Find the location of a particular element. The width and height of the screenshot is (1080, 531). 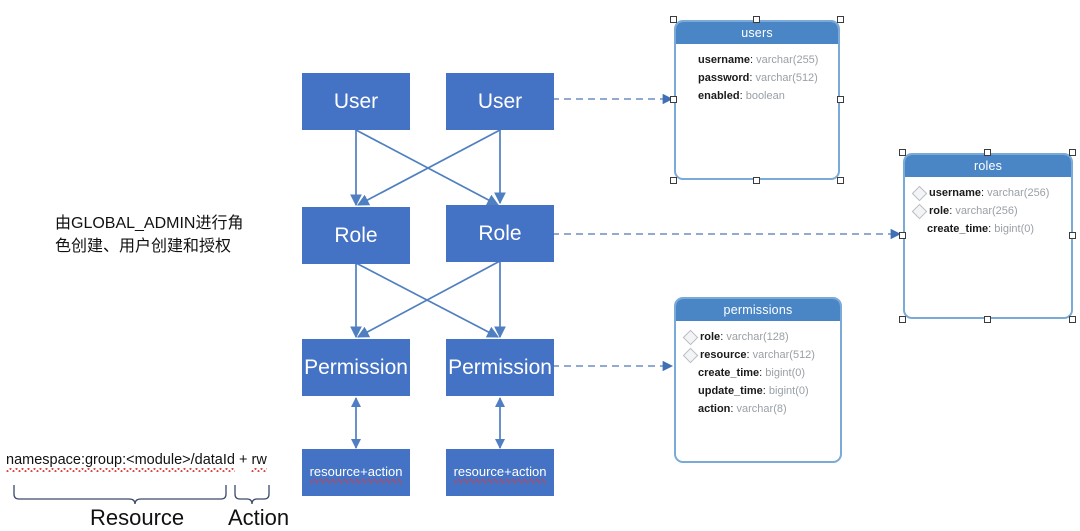

edge-roleL-permR is located at coordinates (427, 300).